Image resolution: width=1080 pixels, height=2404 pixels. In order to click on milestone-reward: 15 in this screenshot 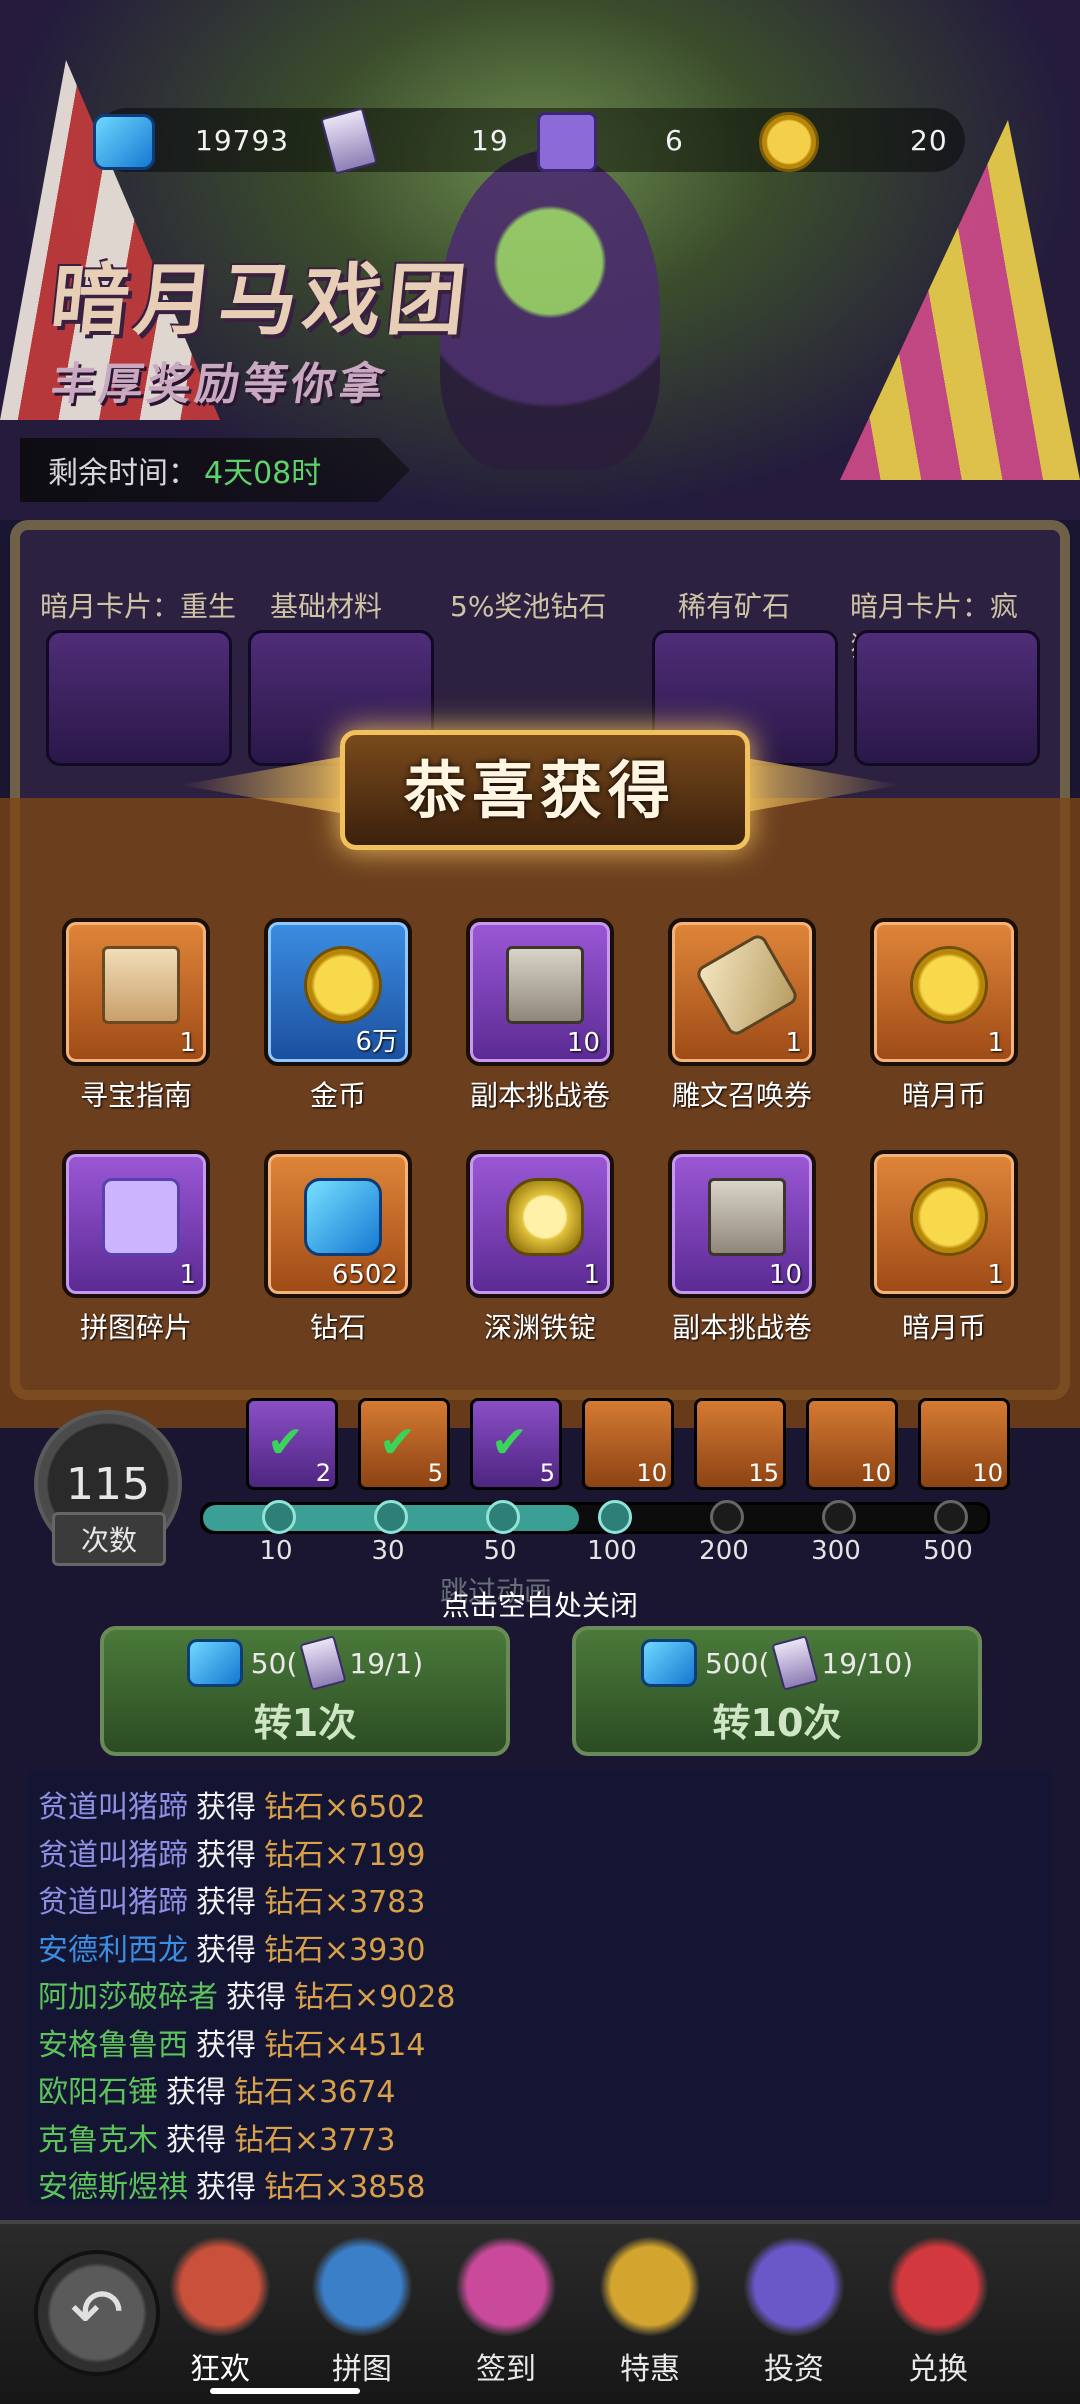, I will do `click(740, 1444)`.